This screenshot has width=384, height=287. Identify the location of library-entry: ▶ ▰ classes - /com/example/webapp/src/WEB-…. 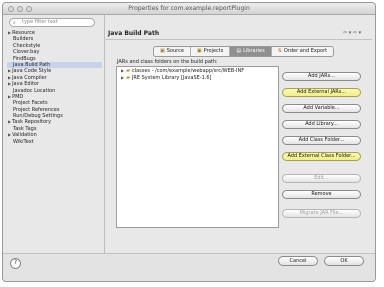
(197, 70).